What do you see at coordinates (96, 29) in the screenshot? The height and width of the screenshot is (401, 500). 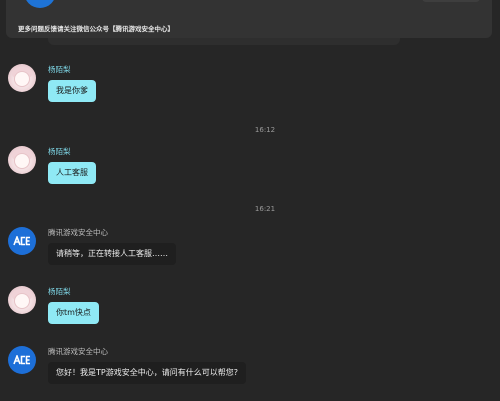 I see `wechat-notice: 更多问题反馈请关注微信公众号【腾讯游戏安全中心】` at bounding box center [96, 29].